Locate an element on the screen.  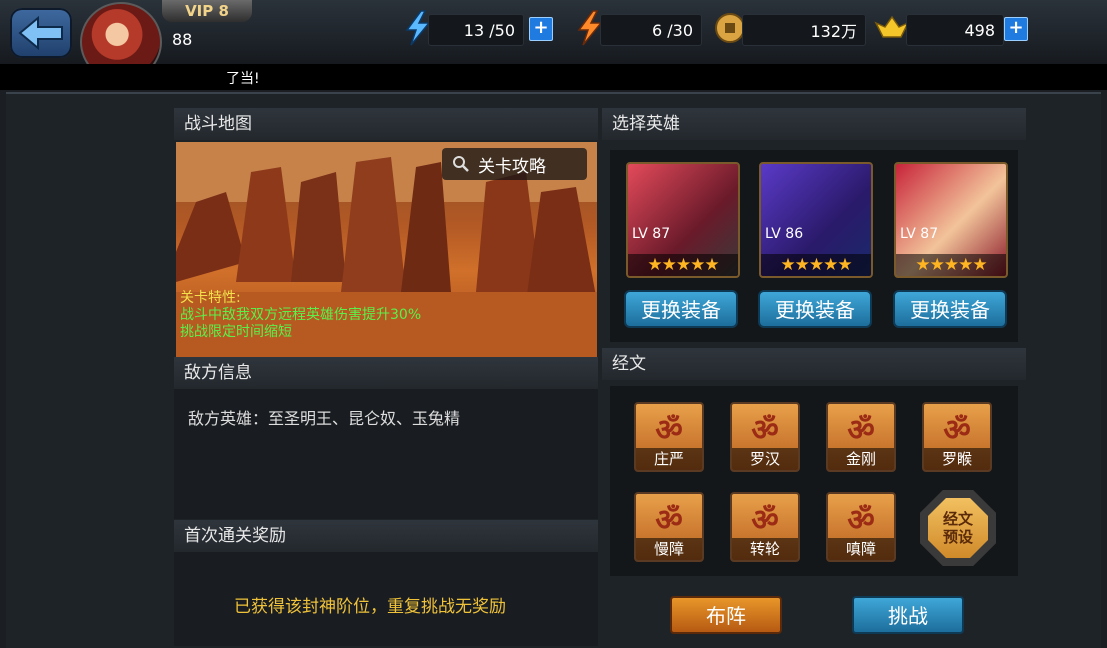
ticker-text: 了当! is located at coordinates (243, 79).